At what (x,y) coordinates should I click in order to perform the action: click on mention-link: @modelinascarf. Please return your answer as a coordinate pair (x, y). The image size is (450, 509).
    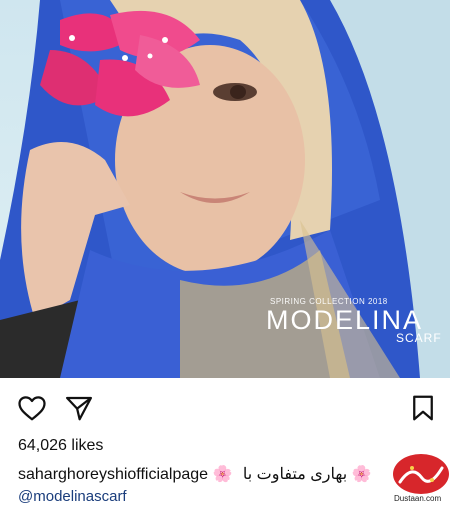
    Looking at the image, I should click on (72, 496).